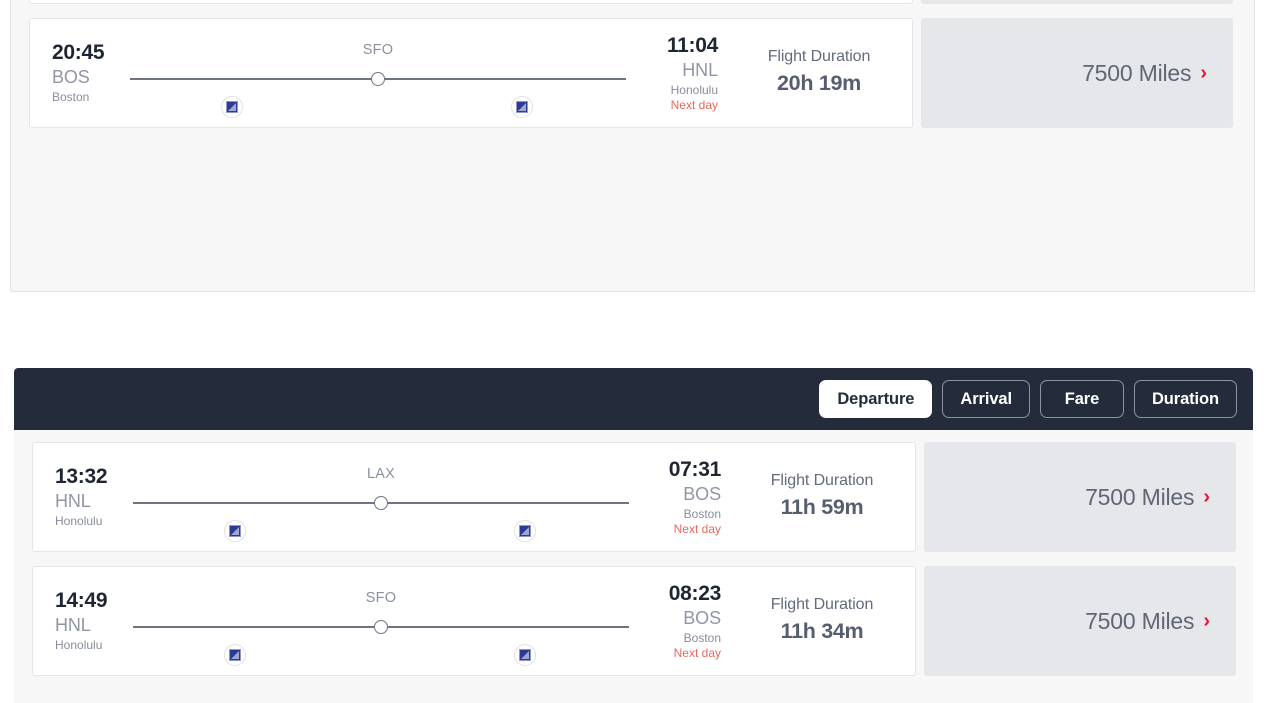 Image resolution: width=1270 pixels, height=703 pixels. Describe the element at coordinates (1185, 399) in the screenshot. I see `sort-button-duration: Duration` at that location.